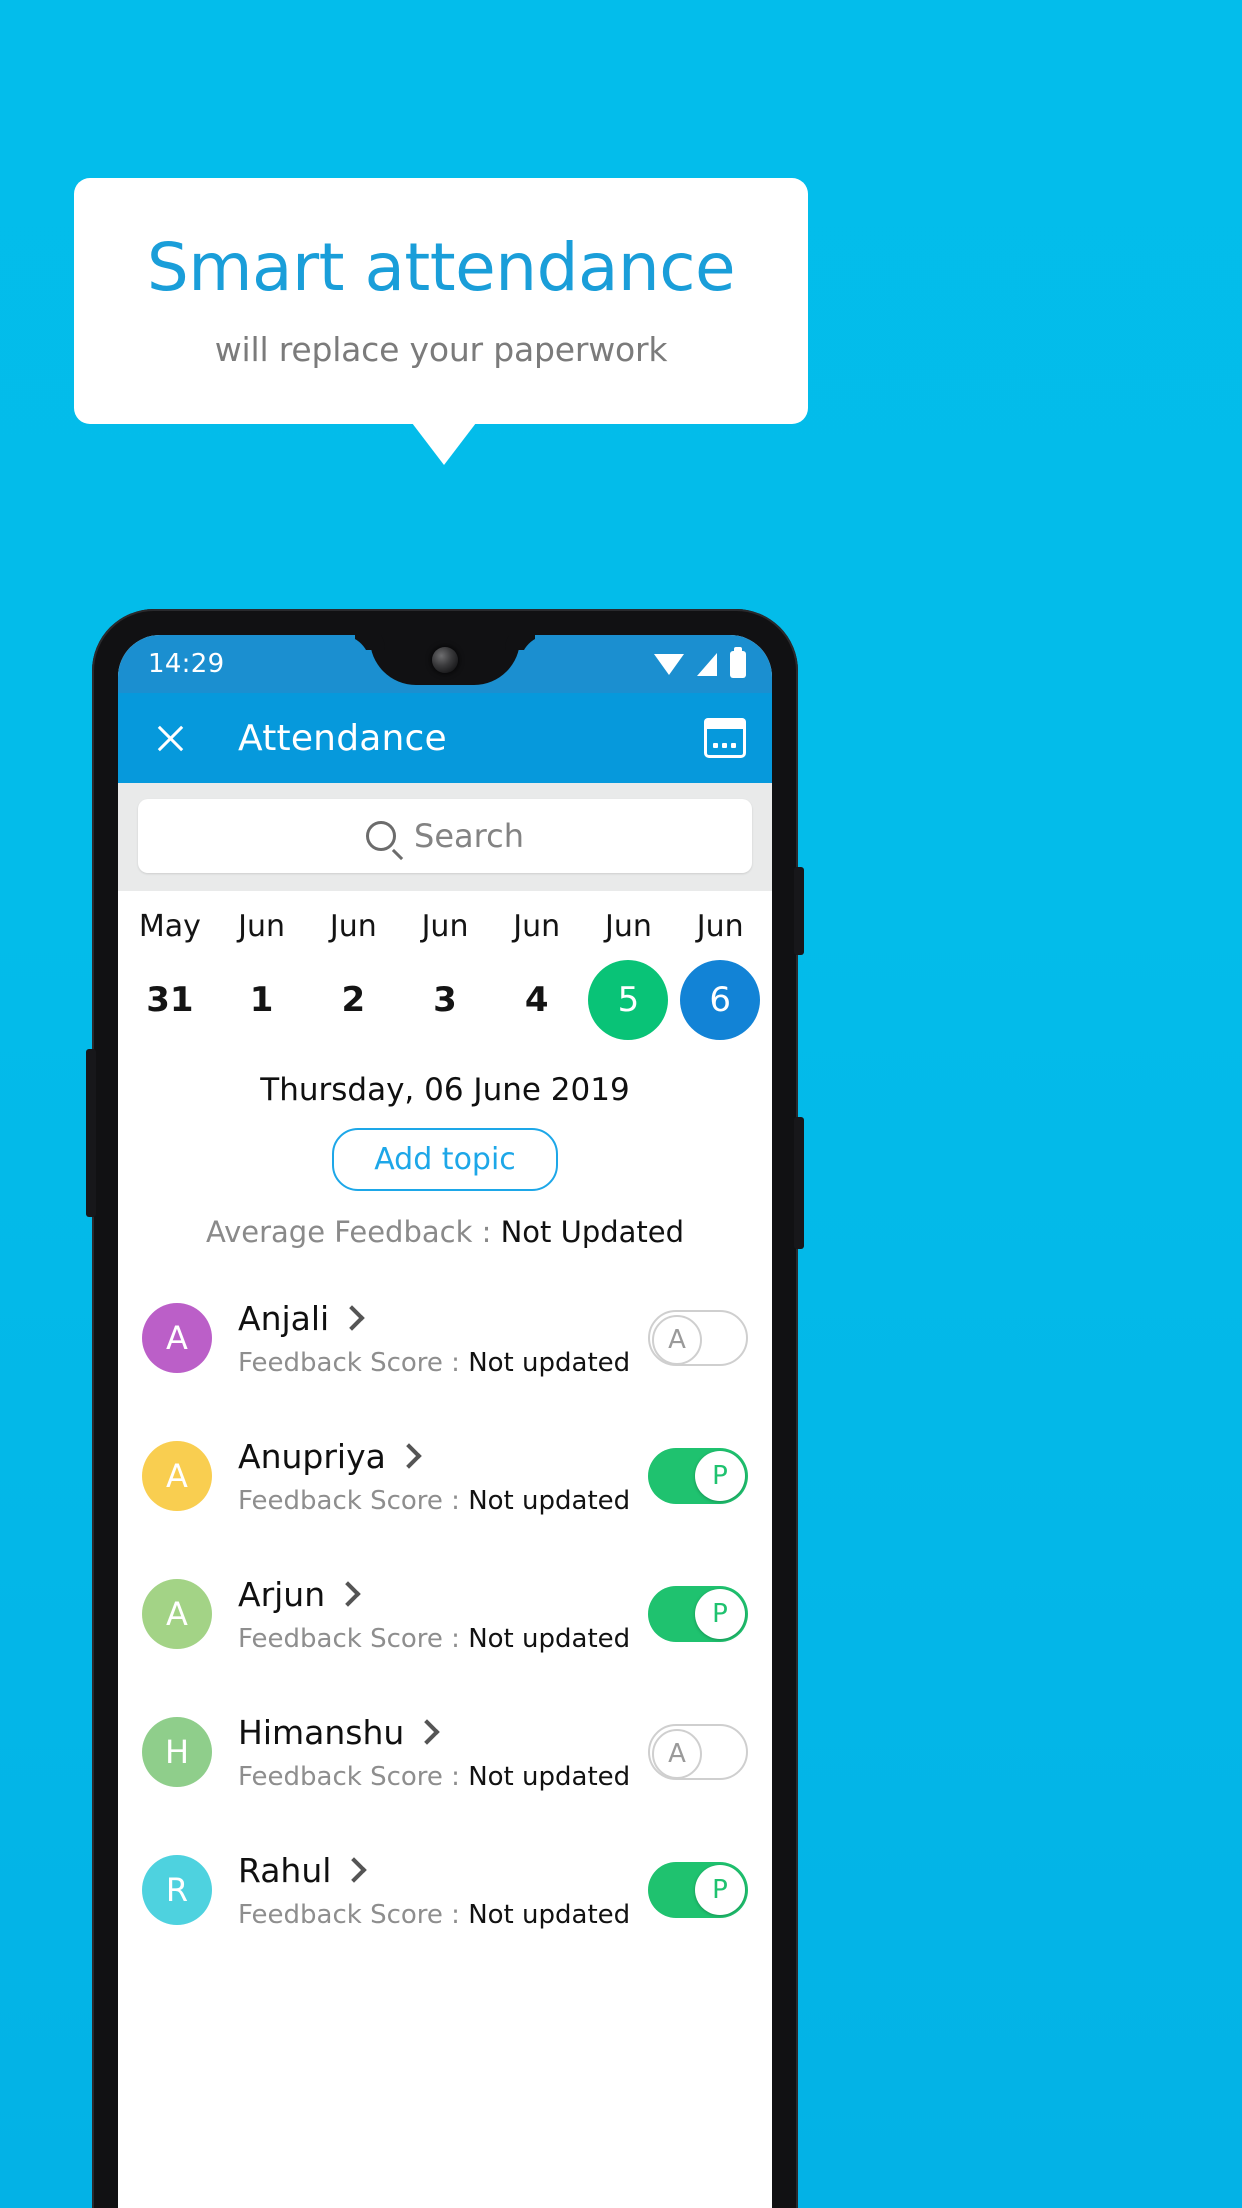 This screenshot has width=1242, height=2208. Describe the element at coordinates (444, 444) in the screenshot. I see `callout-tail` at that location.